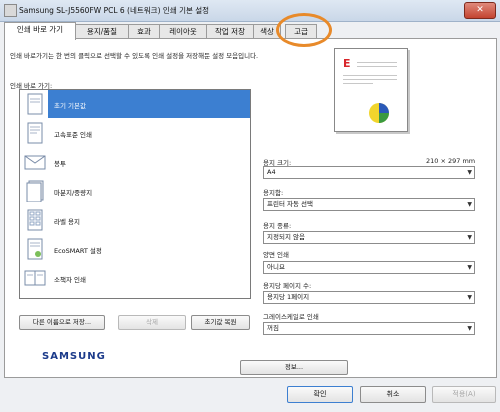 Image resolution: width=500 pixels, height=412 pixels. Describe the element at coordinates (464, 394) in the screenshot. I see `apply-button: 적용(A)` at that location.